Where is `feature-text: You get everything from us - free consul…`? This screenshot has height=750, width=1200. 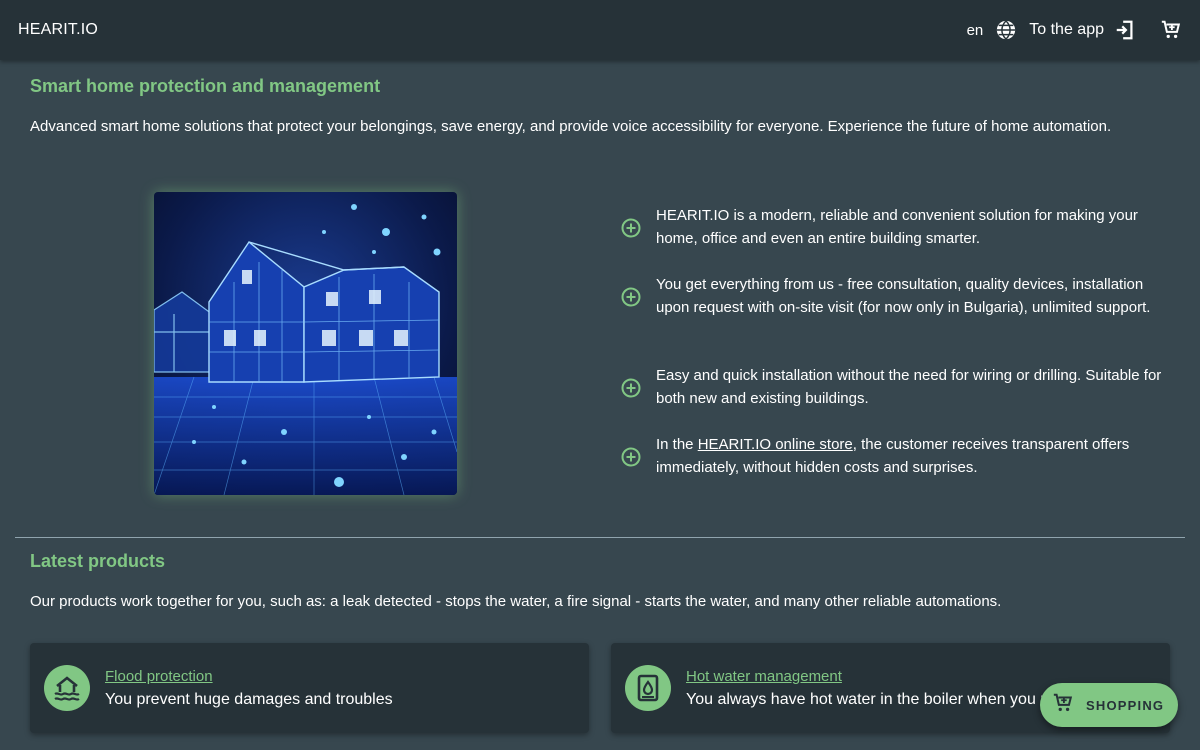
feature-text: You get everything from us - free consul… is located at coordinates (903, 296).